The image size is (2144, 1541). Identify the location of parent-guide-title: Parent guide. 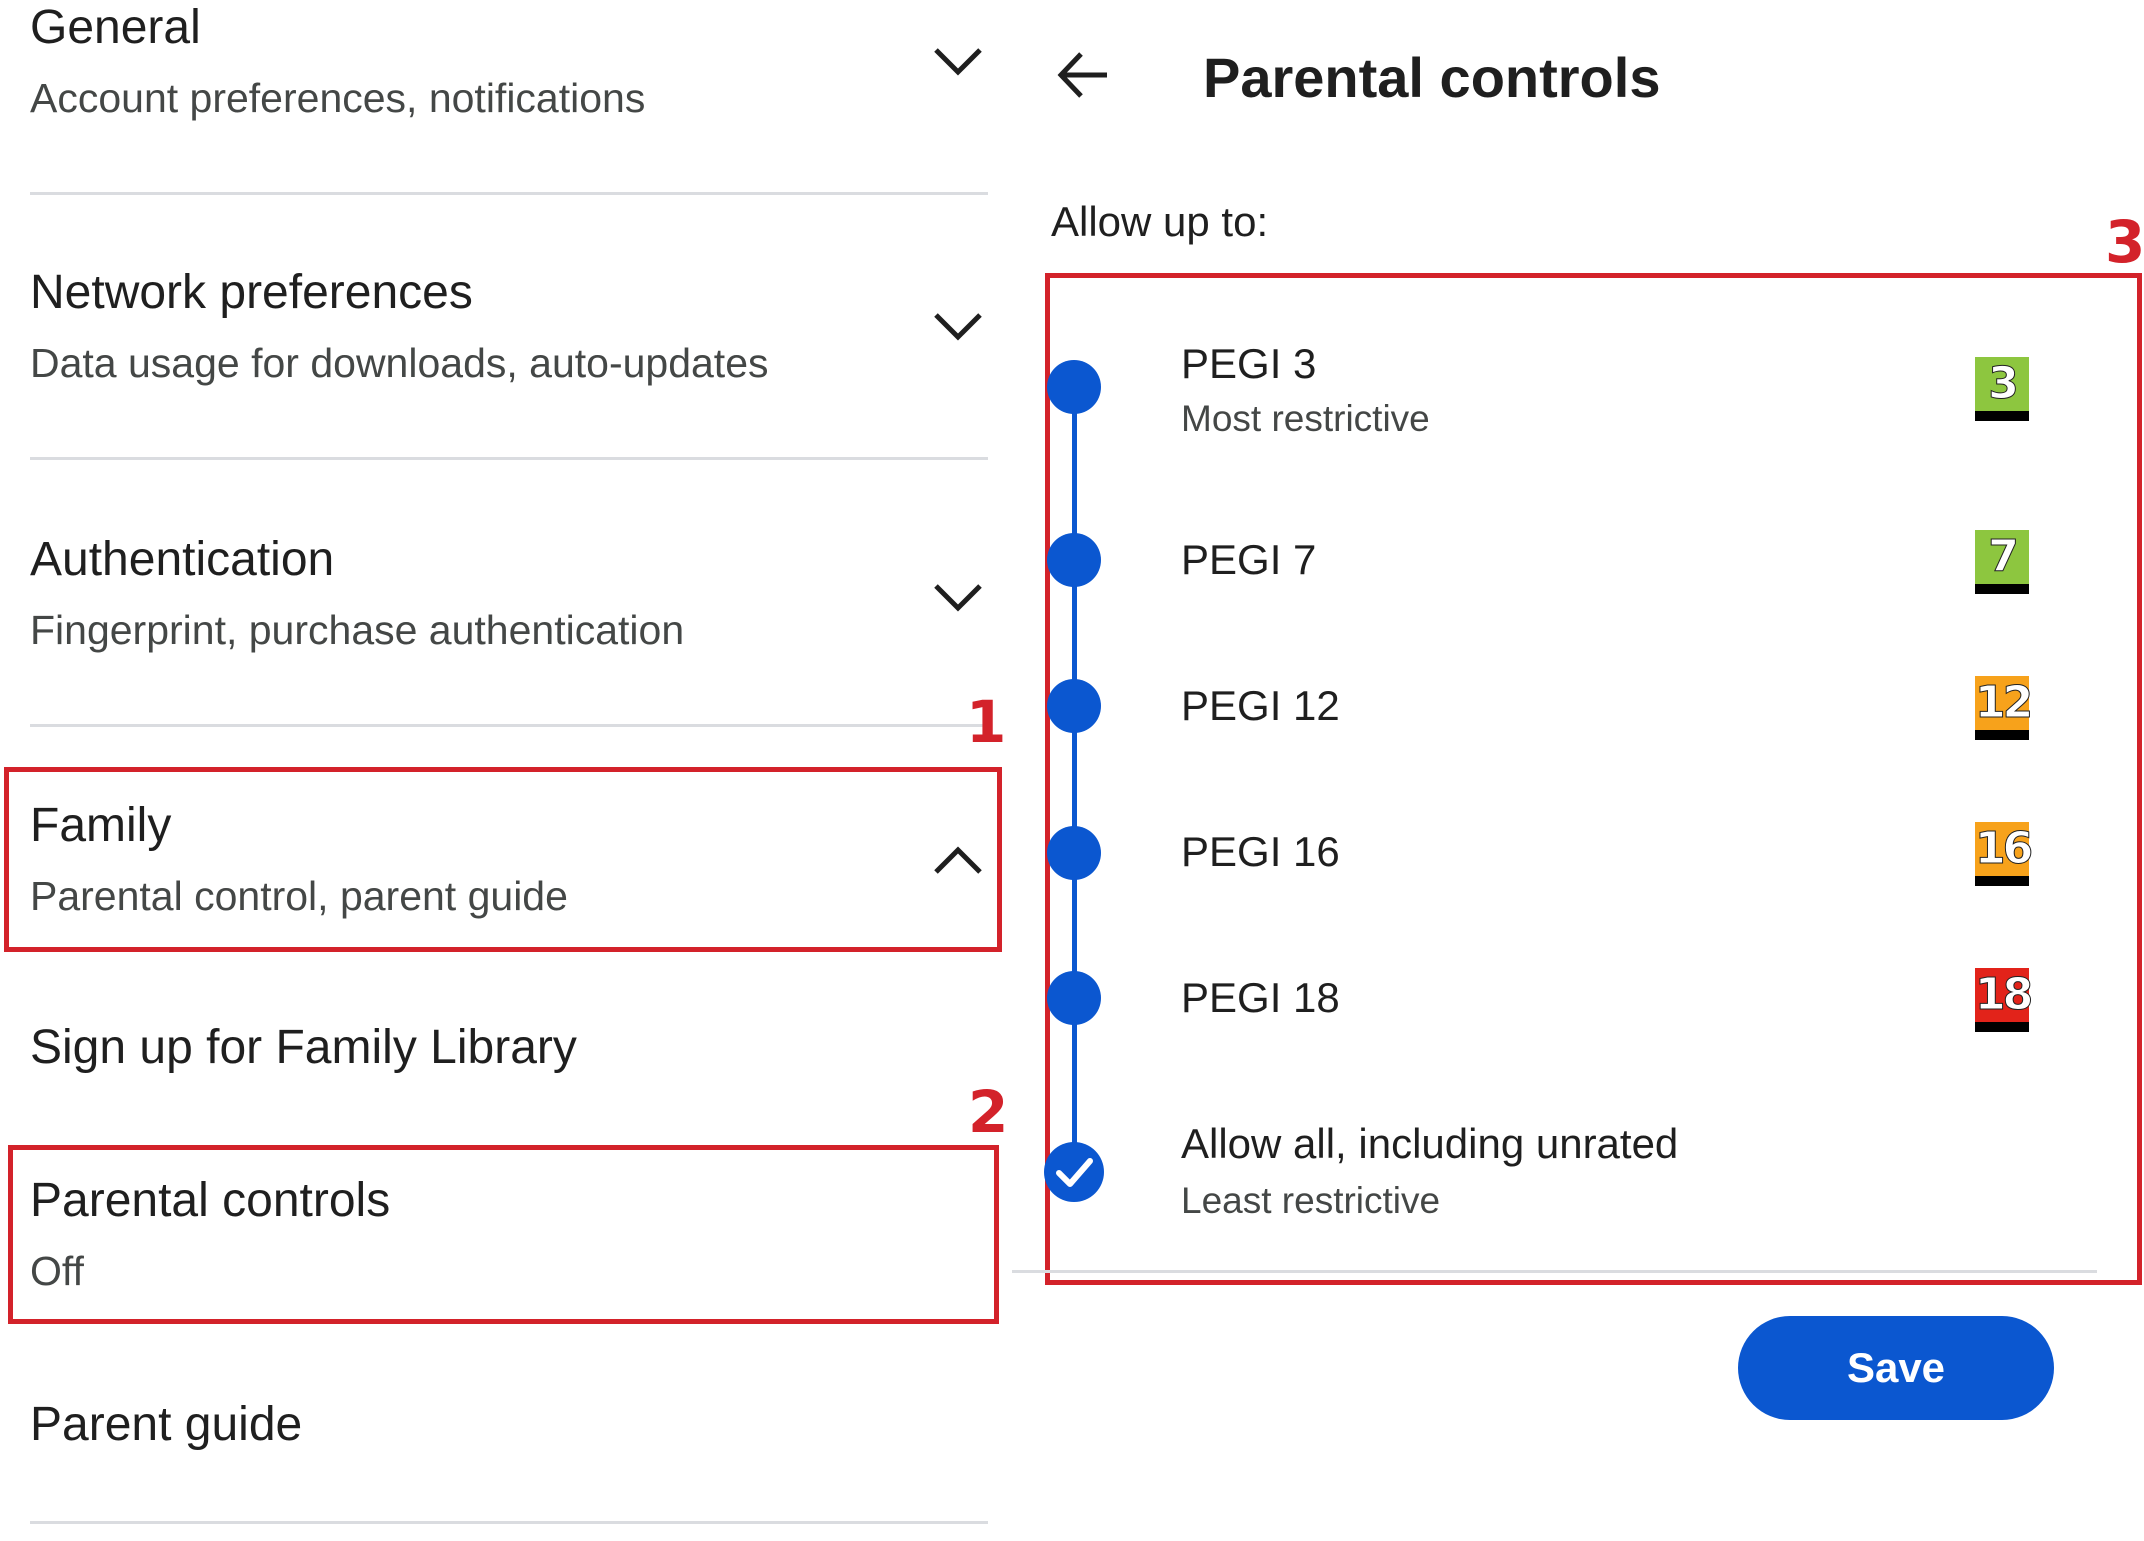
(166, 1424).